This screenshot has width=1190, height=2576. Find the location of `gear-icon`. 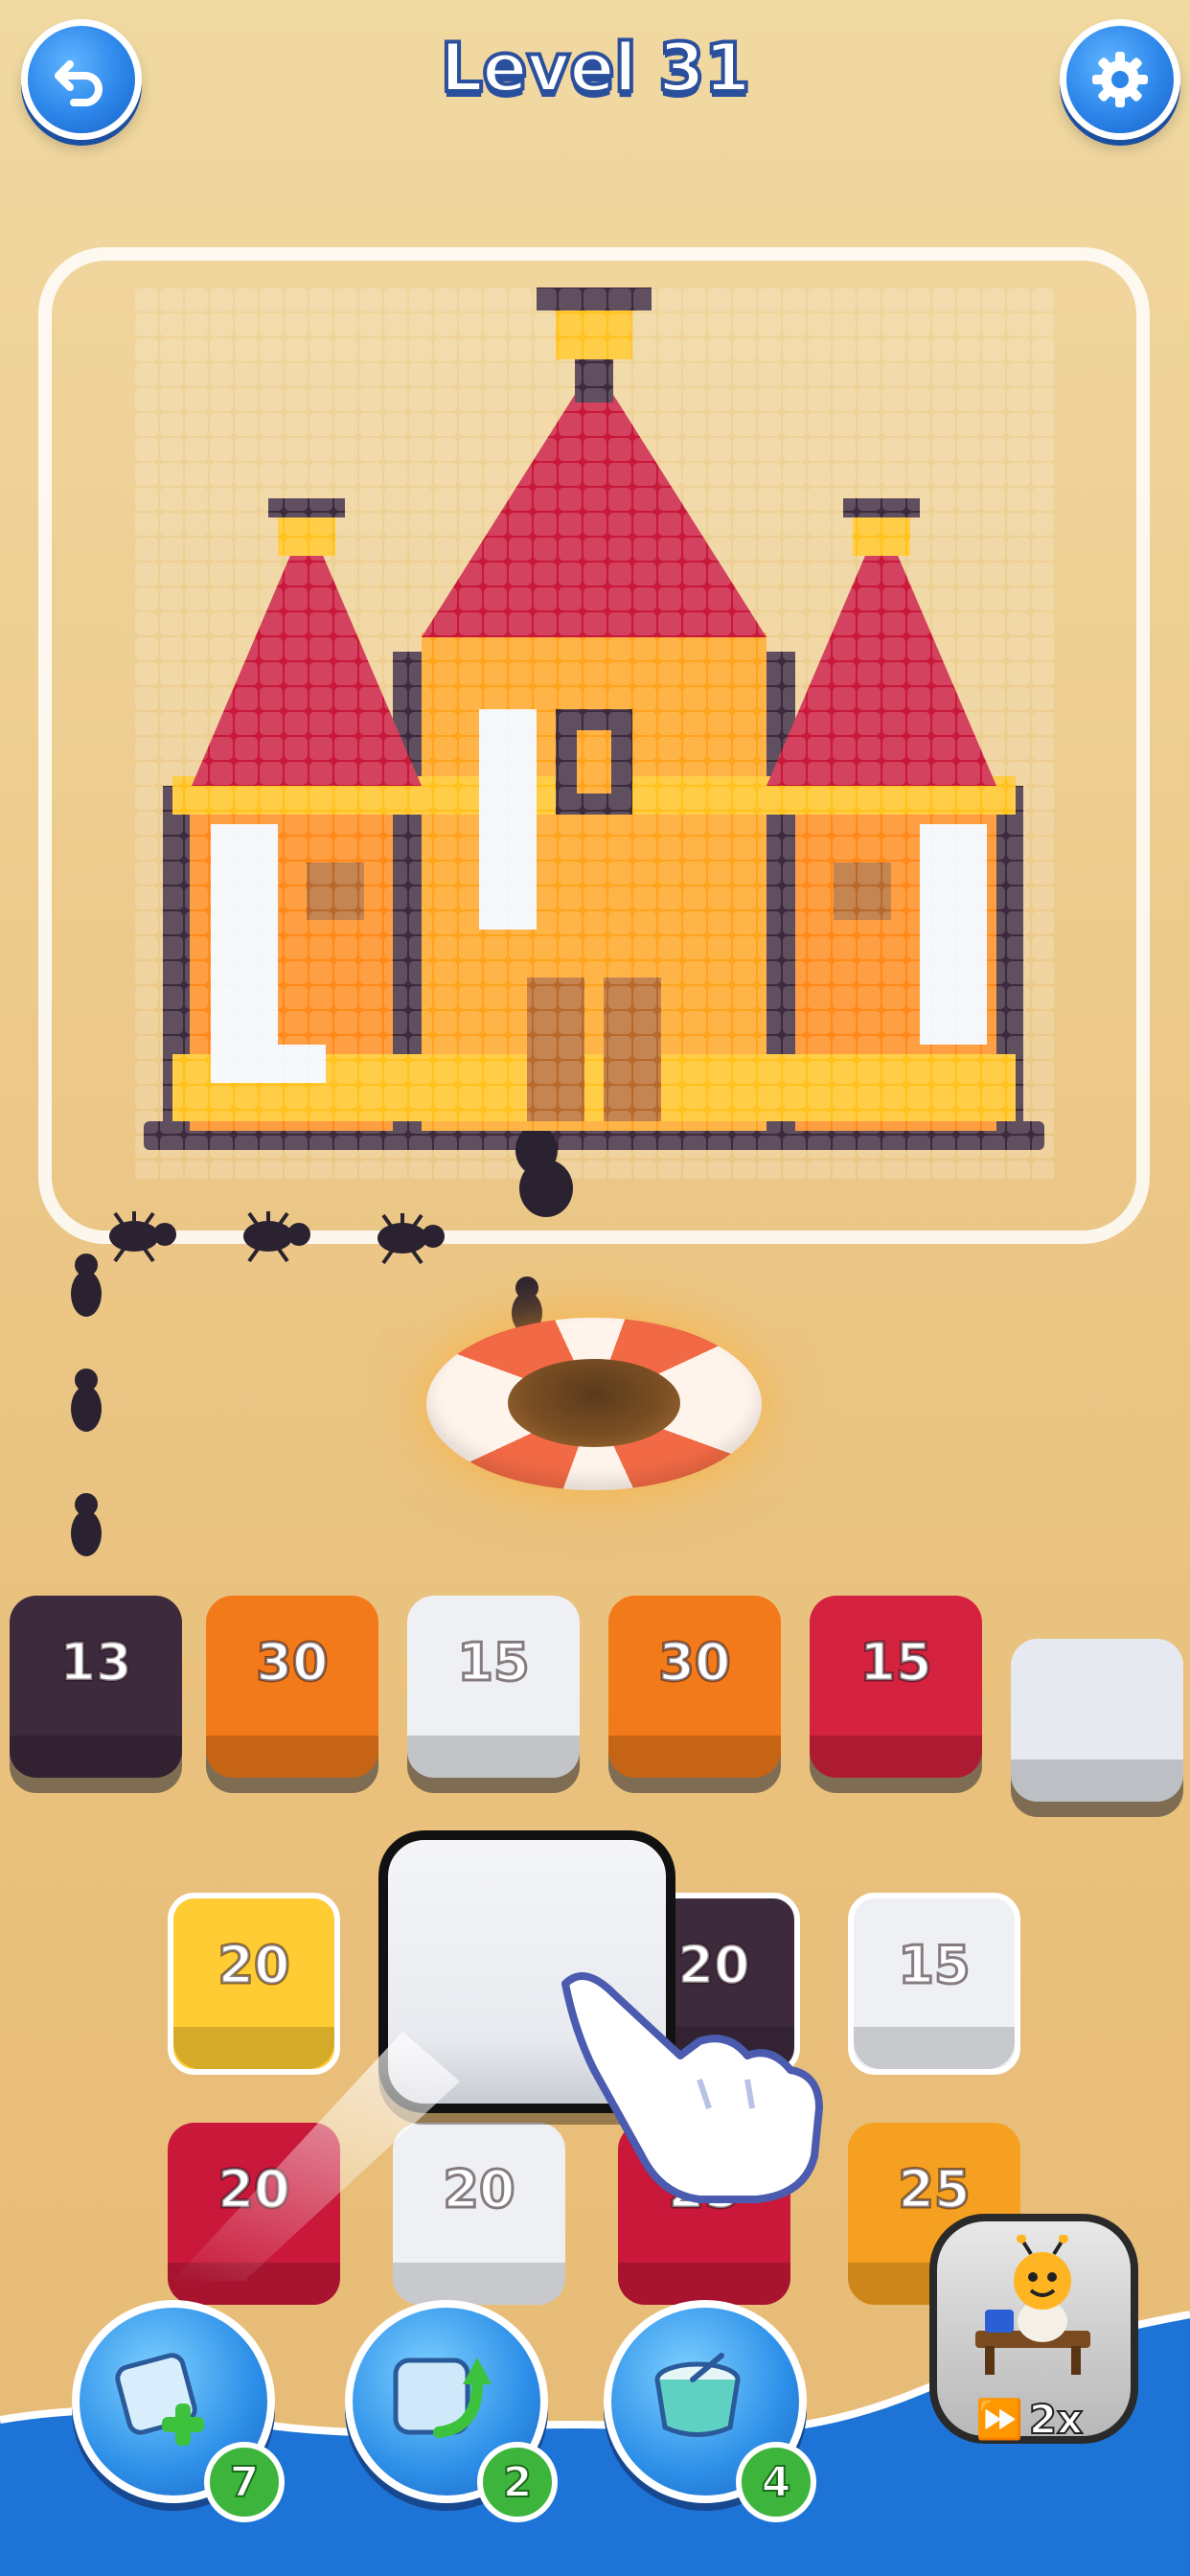

gear-icon is located at coordinates (1120, 79).